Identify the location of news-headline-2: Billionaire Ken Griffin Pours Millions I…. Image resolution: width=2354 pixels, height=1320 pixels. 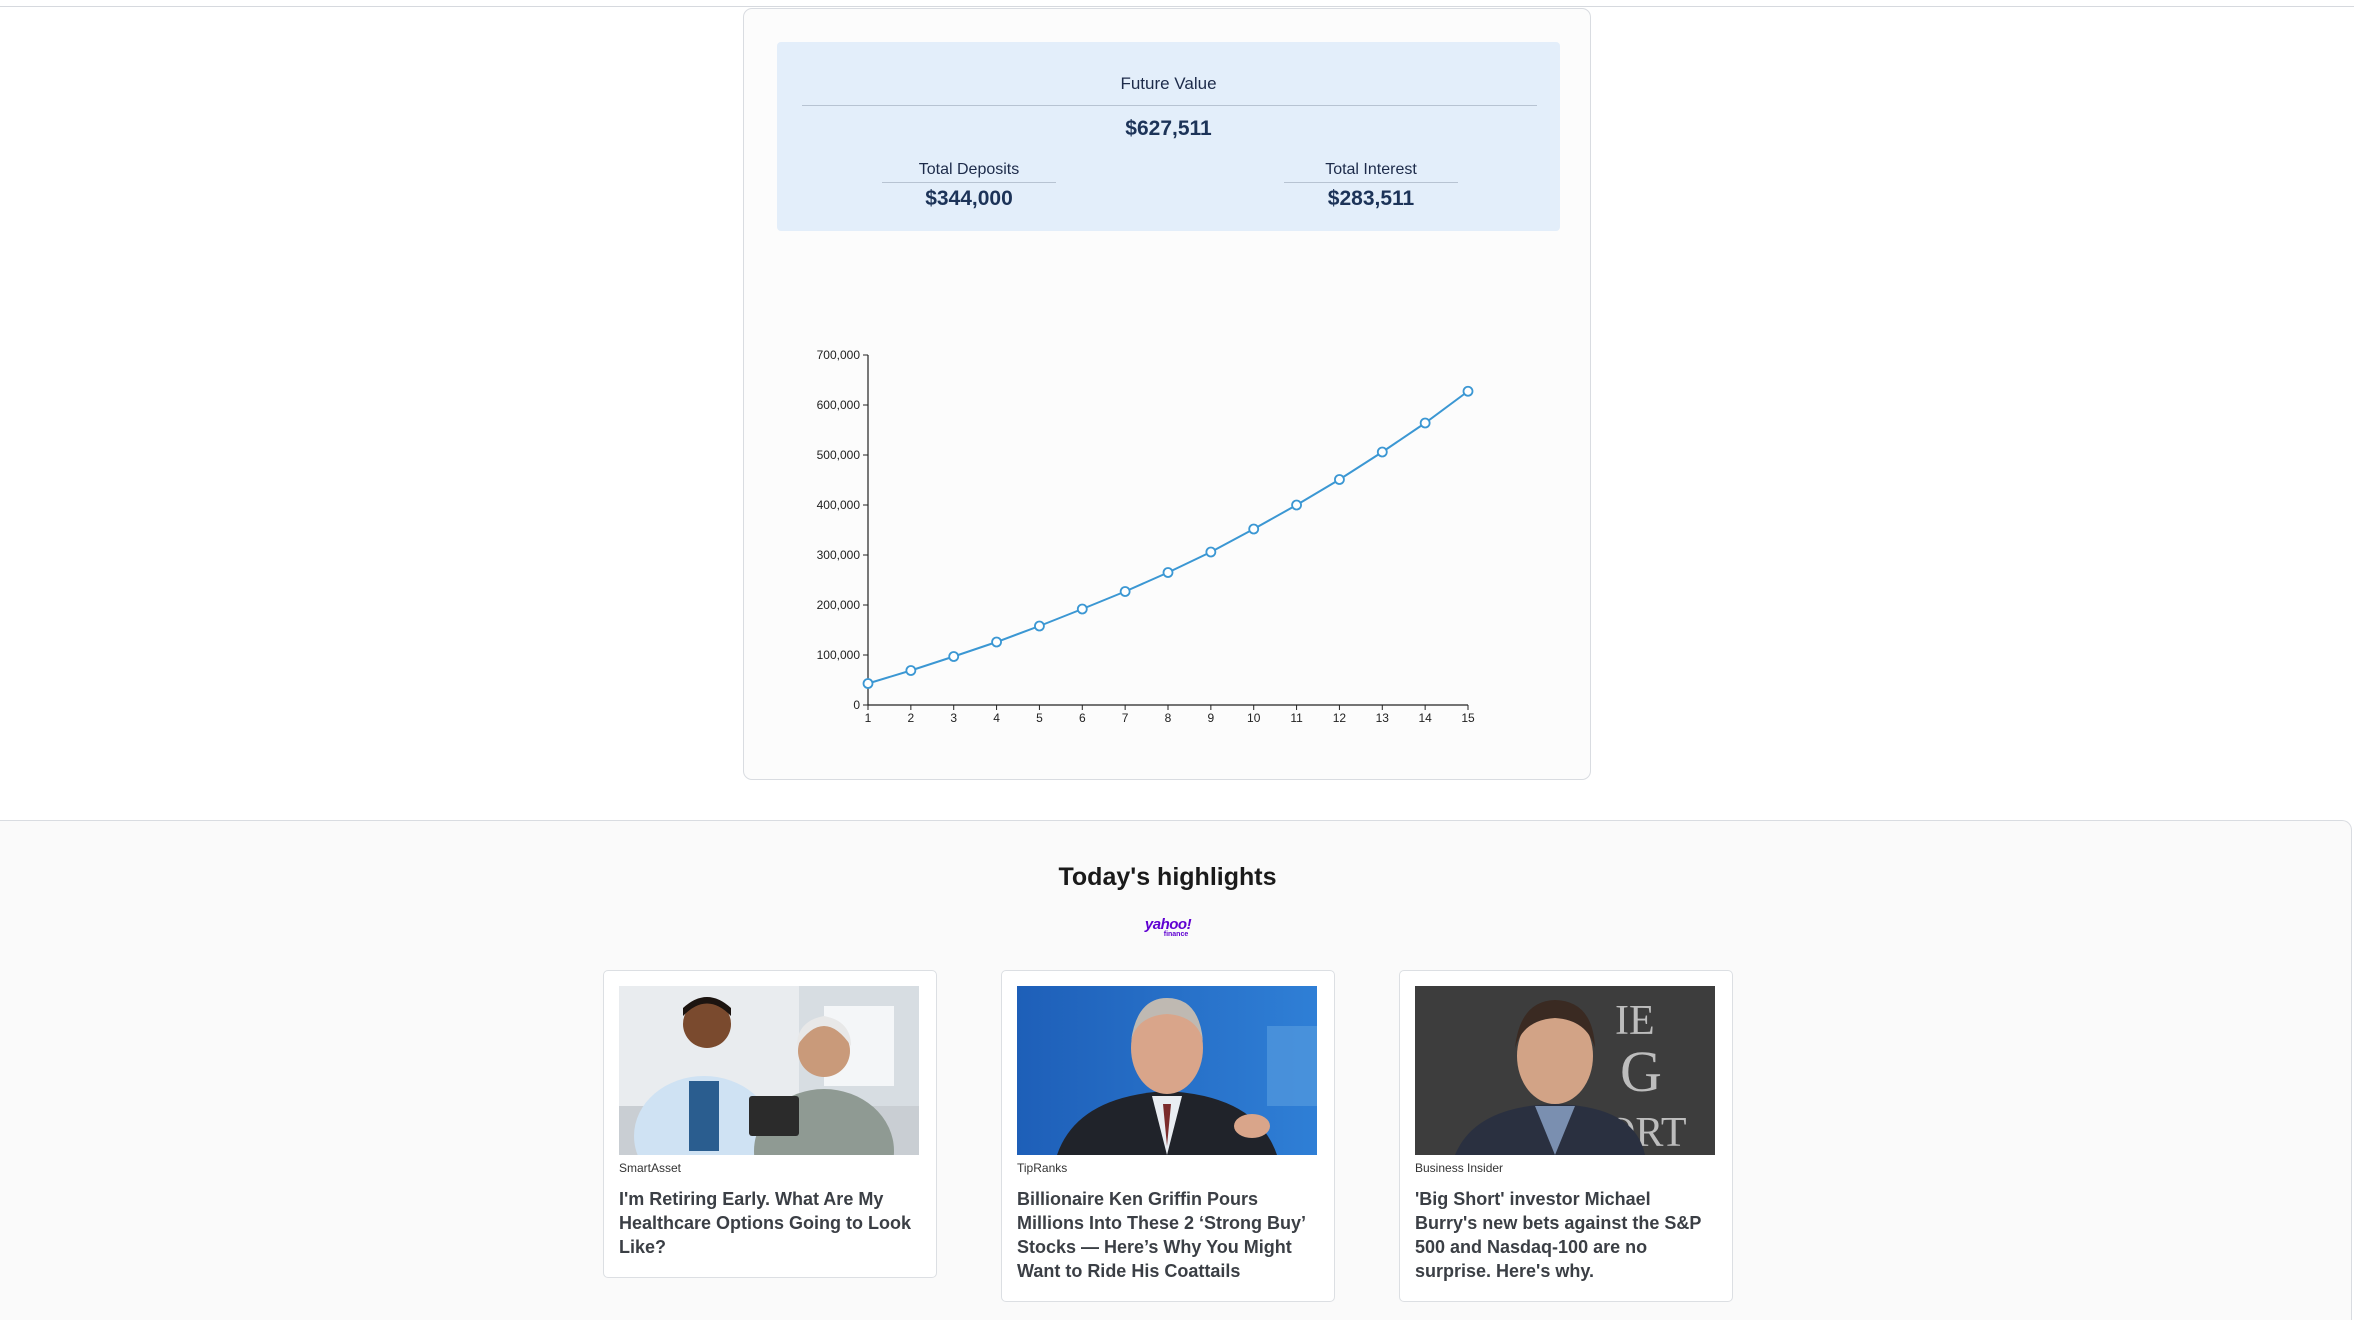
(1168, 1235).